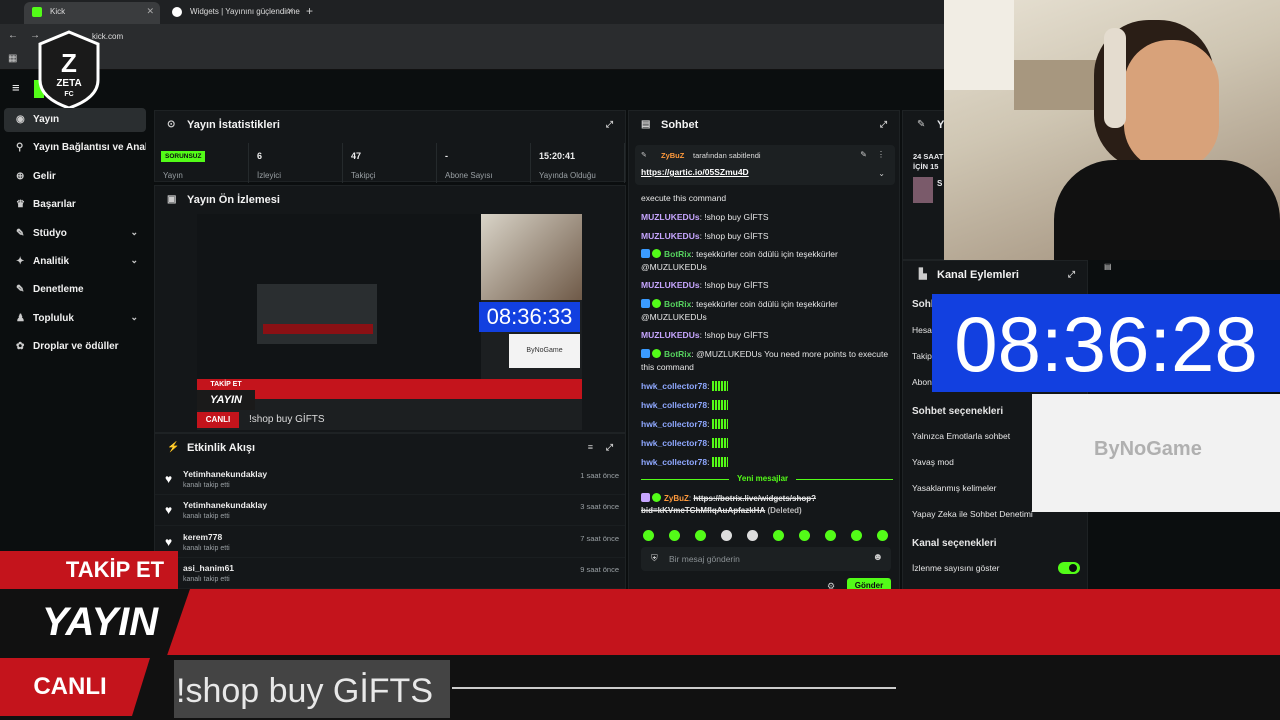 This screenshot has height=720, width=1280. Describe the element at coordinates (75, 148) in the screenshot. I see `sidebar-item-link: ⚲ Yayın Bağlantısı ve Anahtarı` at that location.